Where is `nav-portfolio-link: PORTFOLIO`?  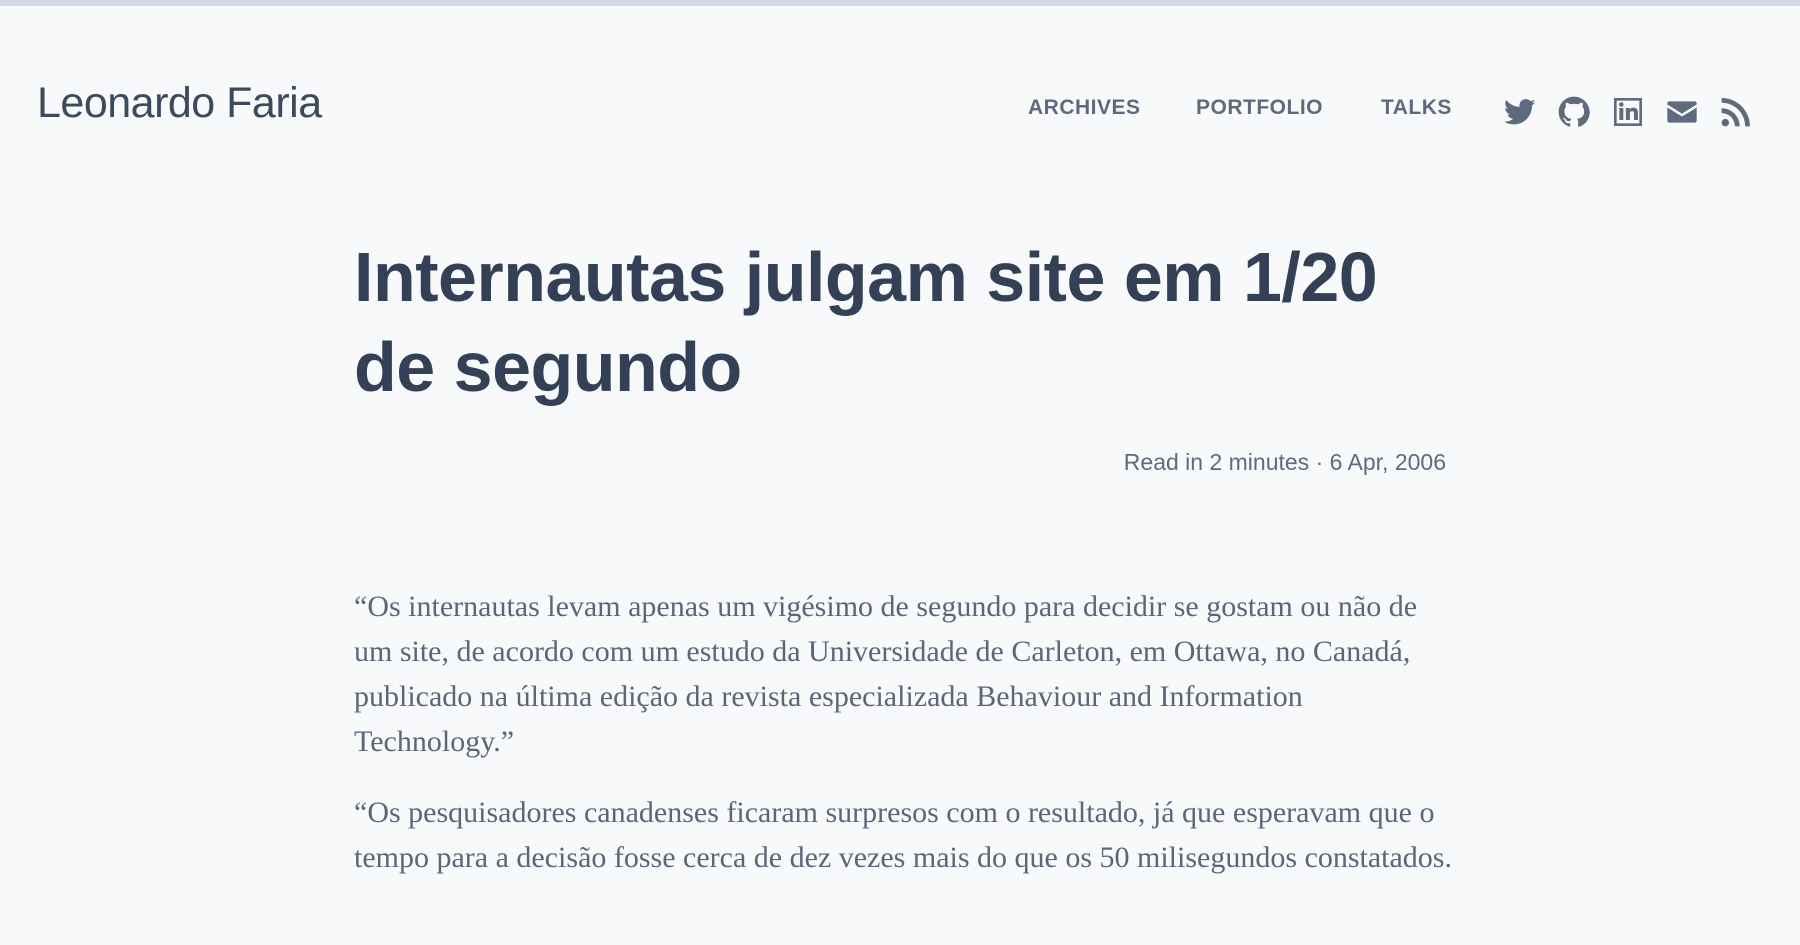
nav-portfolio-link: PORTFOLIO is located at coordinates (1259, 107).